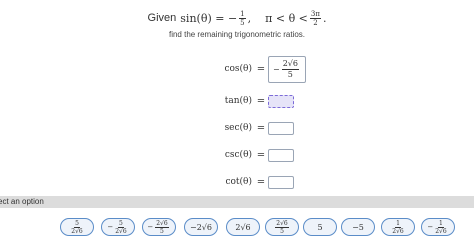  What do you see at coordinates (162, 18) in the screenshot?
I see `given-label: Given` at bounding box center [162, 18].